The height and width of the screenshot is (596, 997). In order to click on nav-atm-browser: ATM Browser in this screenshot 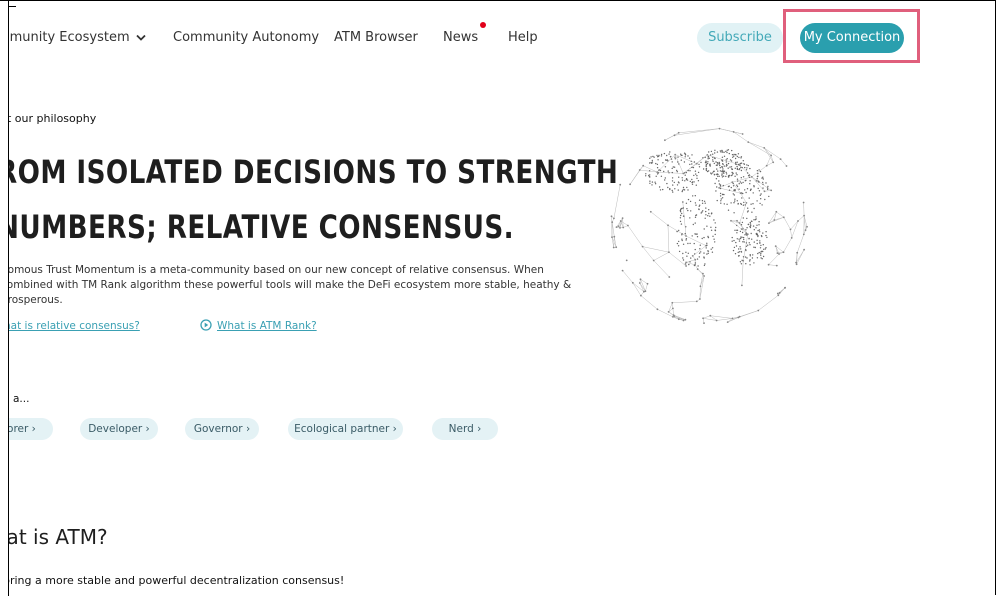, I will do `click(376, 37)`.